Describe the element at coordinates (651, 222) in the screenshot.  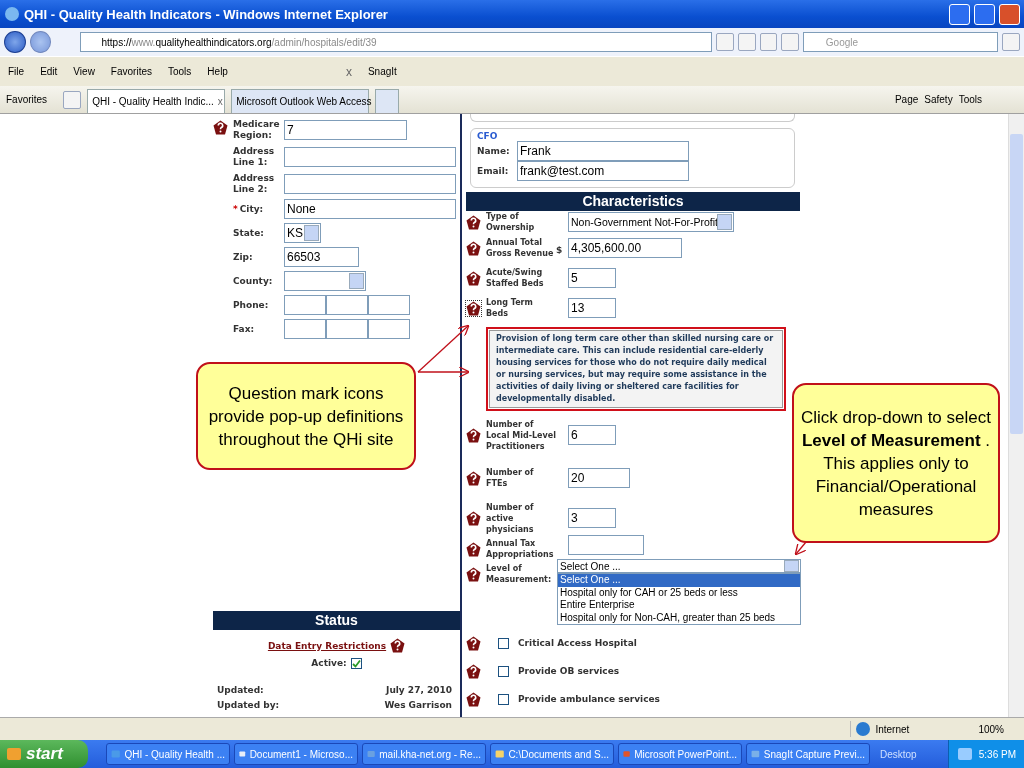
I see `select-field: Non-Government Not-For-Profit` at that location.